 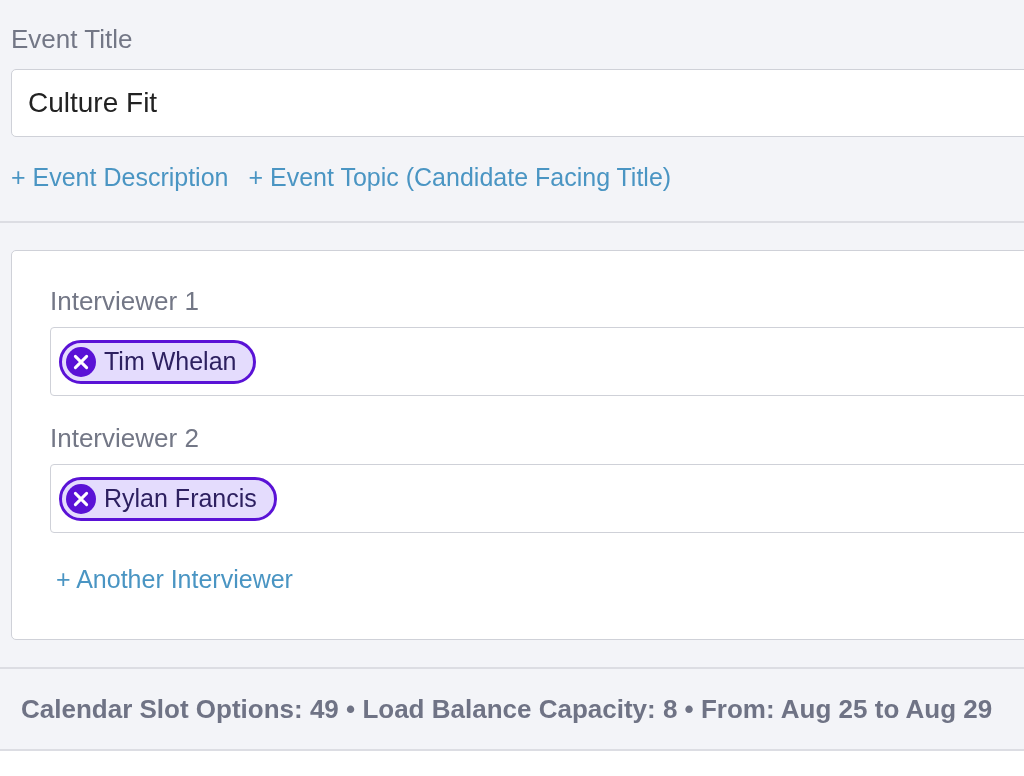 What do you see at coordinates (72, 39) in the screenshot?
I see `field-label: Event Title` at bounding box center [72, 39].